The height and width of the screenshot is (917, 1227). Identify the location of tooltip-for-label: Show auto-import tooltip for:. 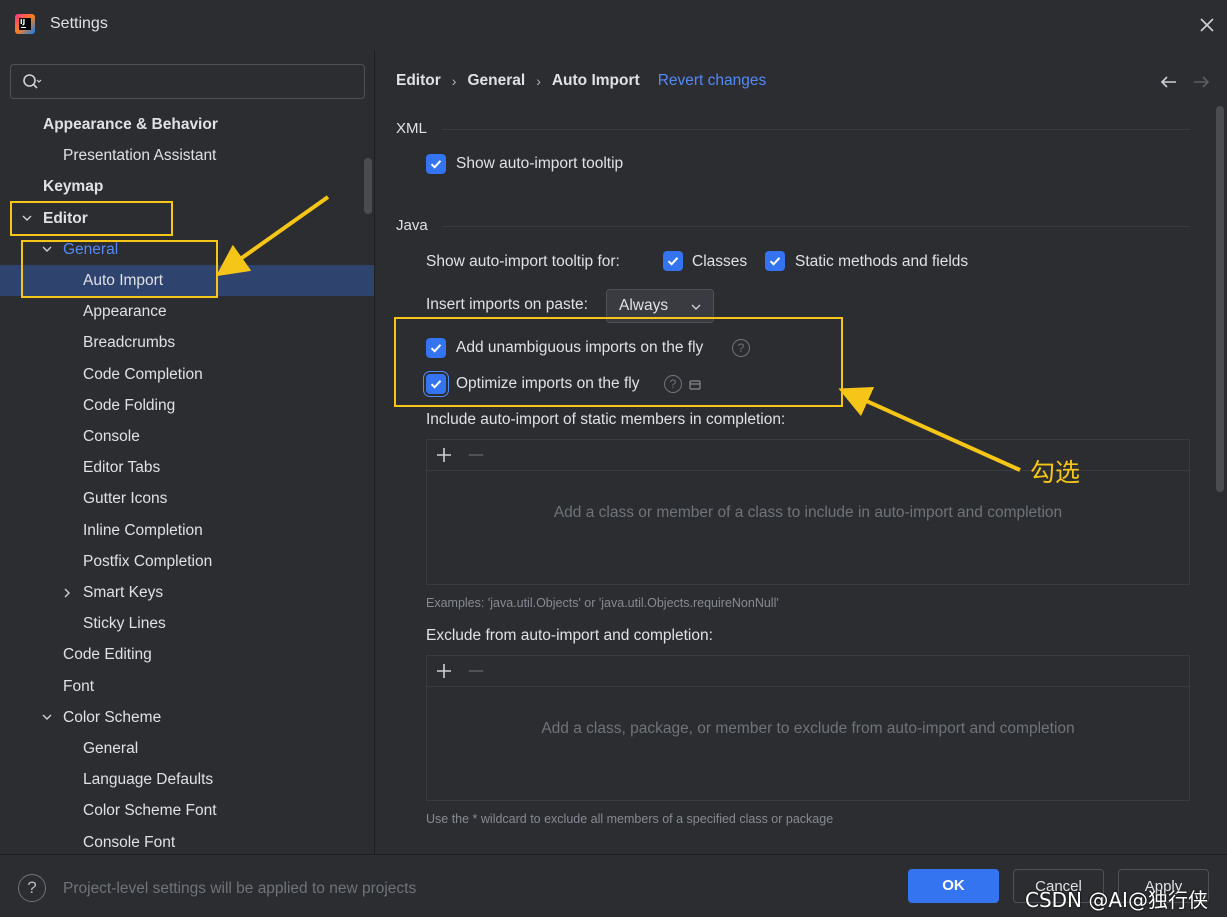
(523, 261).